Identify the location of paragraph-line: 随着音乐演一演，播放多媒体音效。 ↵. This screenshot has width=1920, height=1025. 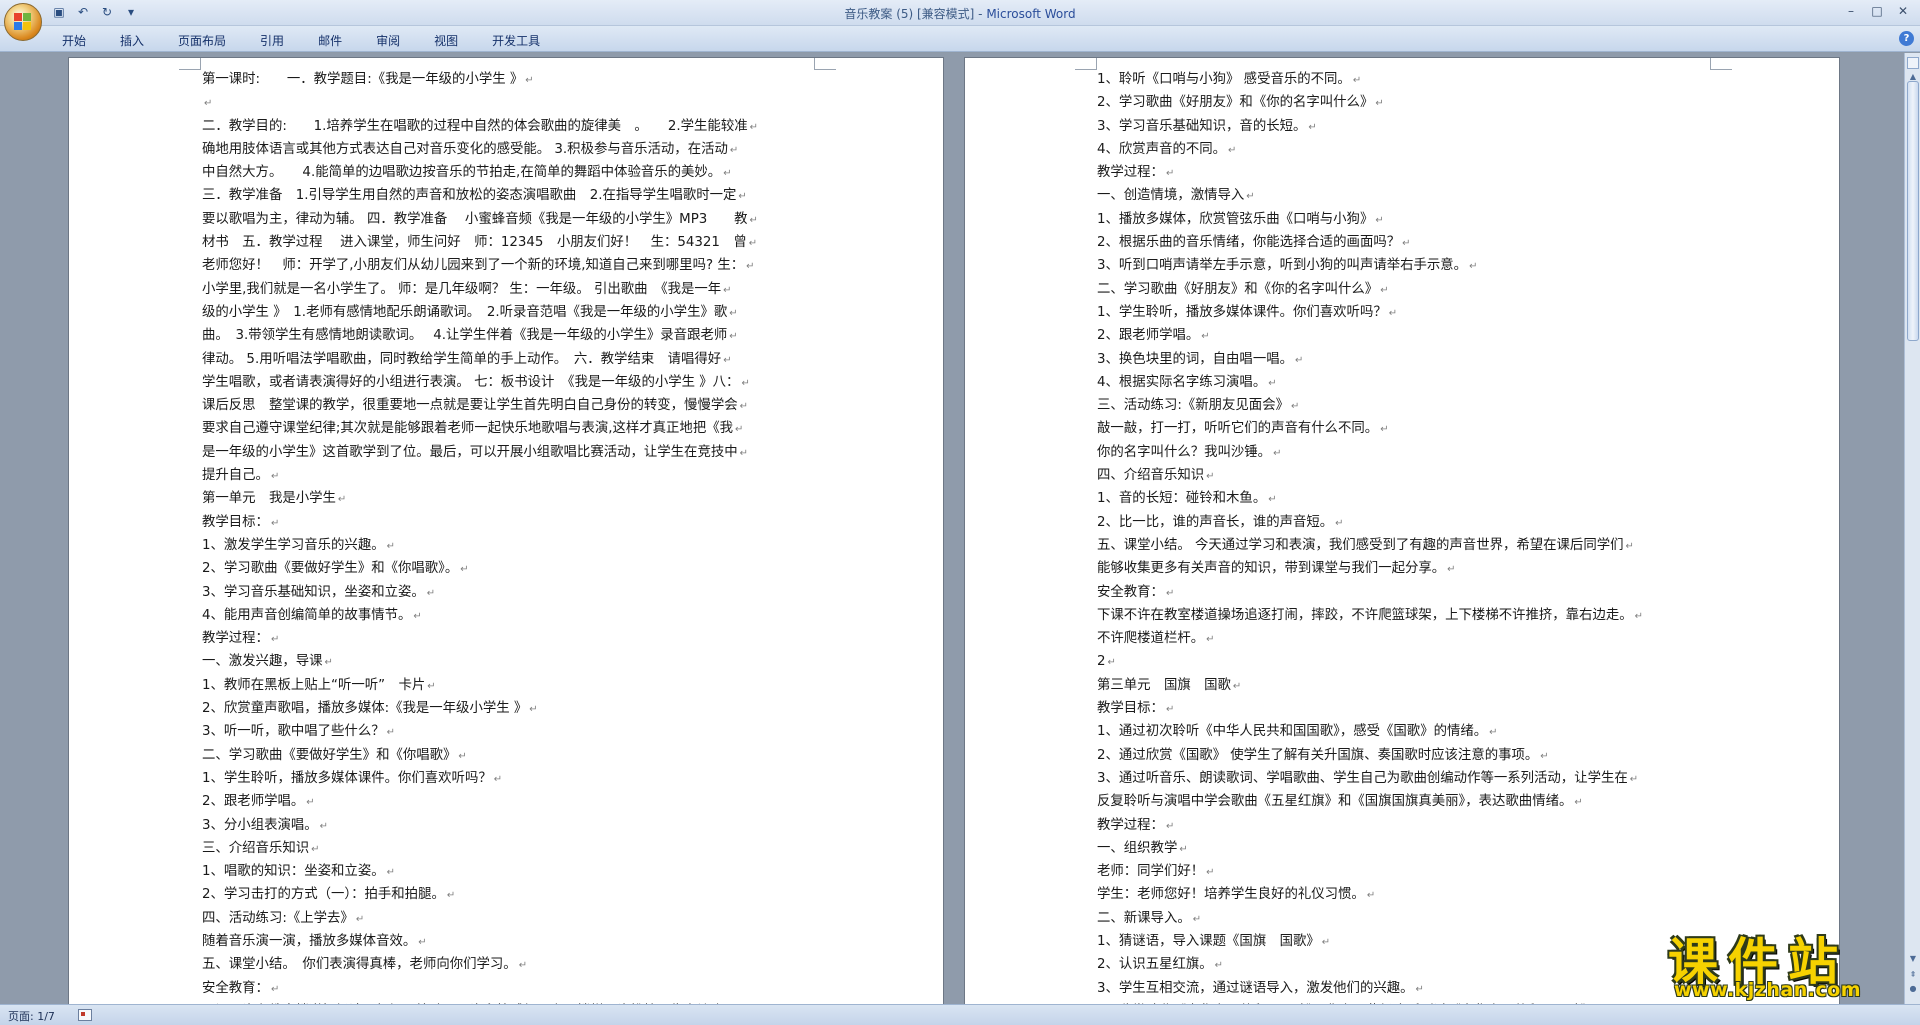
(507, 941).